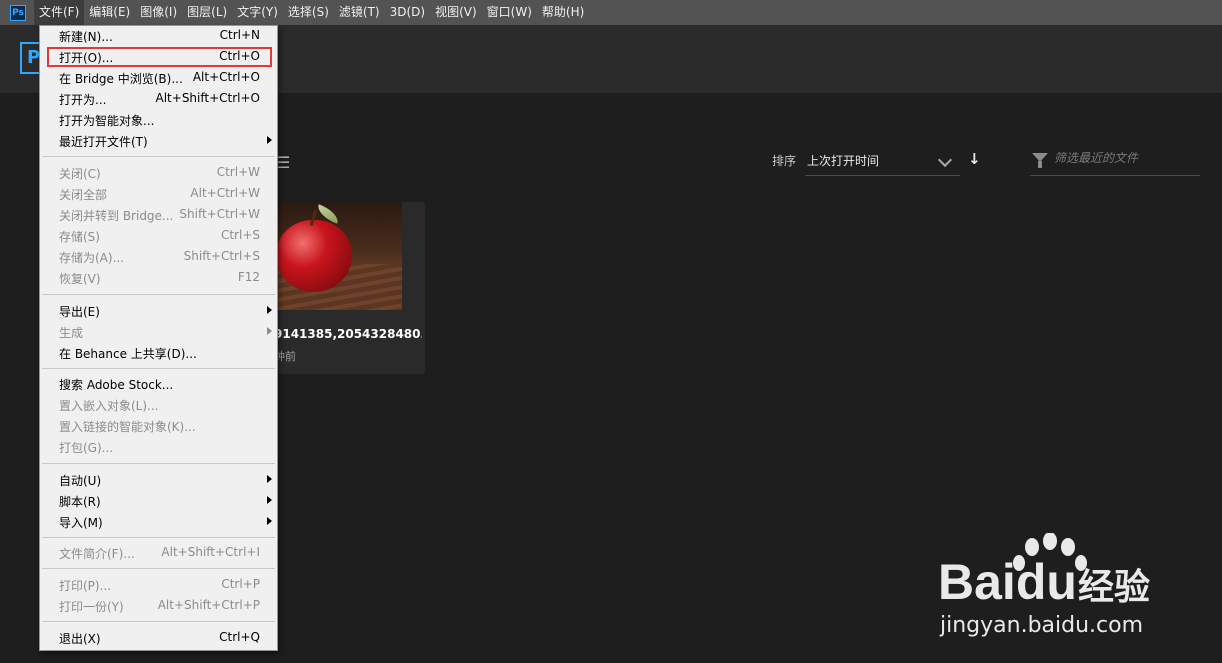  Describe the element at coordinates (283, 162) in the screenshot. I see `list-view-icon: ☰` at that location.